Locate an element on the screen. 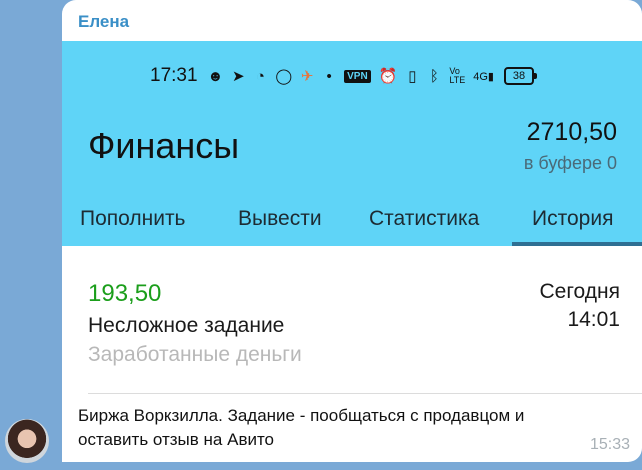 The height and width of the screenshot is (470, 642). tab-history: История is located at coordinates (572, 219).